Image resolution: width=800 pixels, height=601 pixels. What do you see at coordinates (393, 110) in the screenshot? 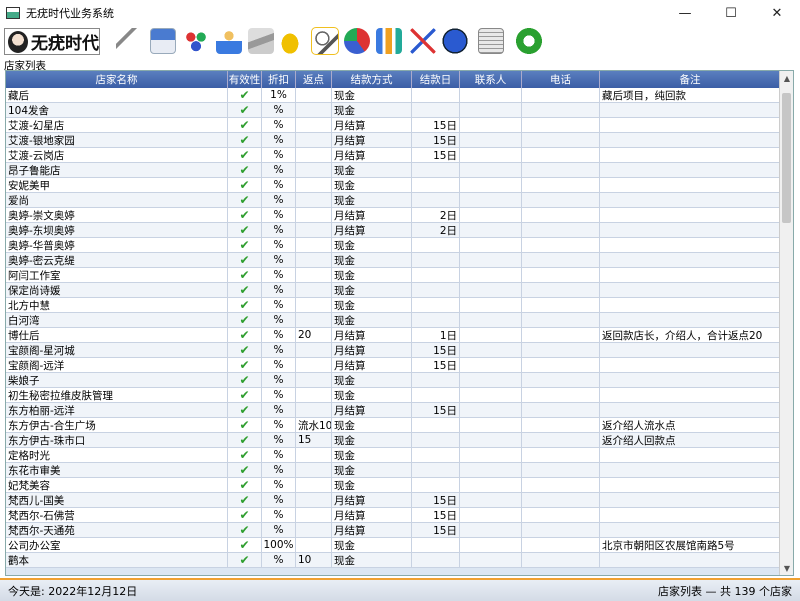
I see `table-row: 104发舍 ✔% 现金` at bounding box center [393, 110].